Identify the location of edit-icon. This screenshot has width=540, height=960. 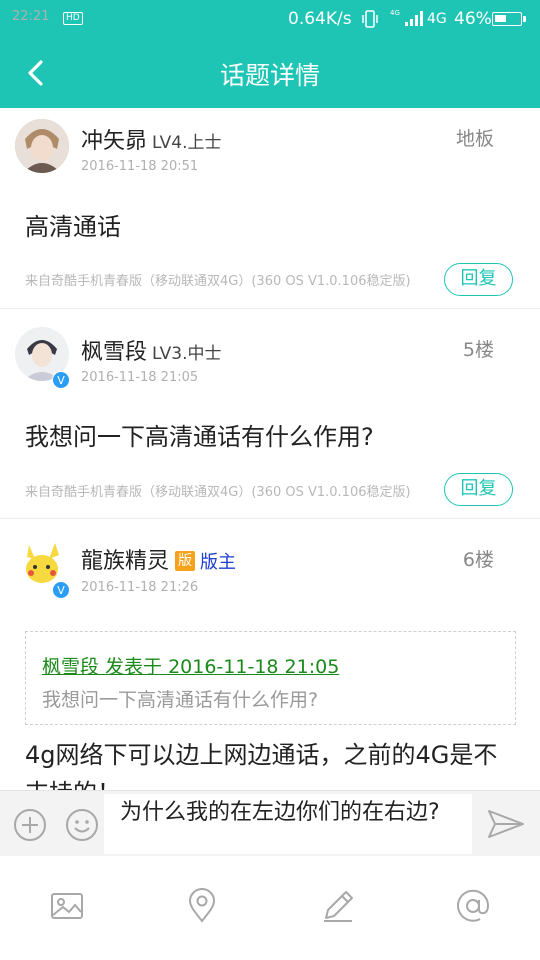
(338, 906).